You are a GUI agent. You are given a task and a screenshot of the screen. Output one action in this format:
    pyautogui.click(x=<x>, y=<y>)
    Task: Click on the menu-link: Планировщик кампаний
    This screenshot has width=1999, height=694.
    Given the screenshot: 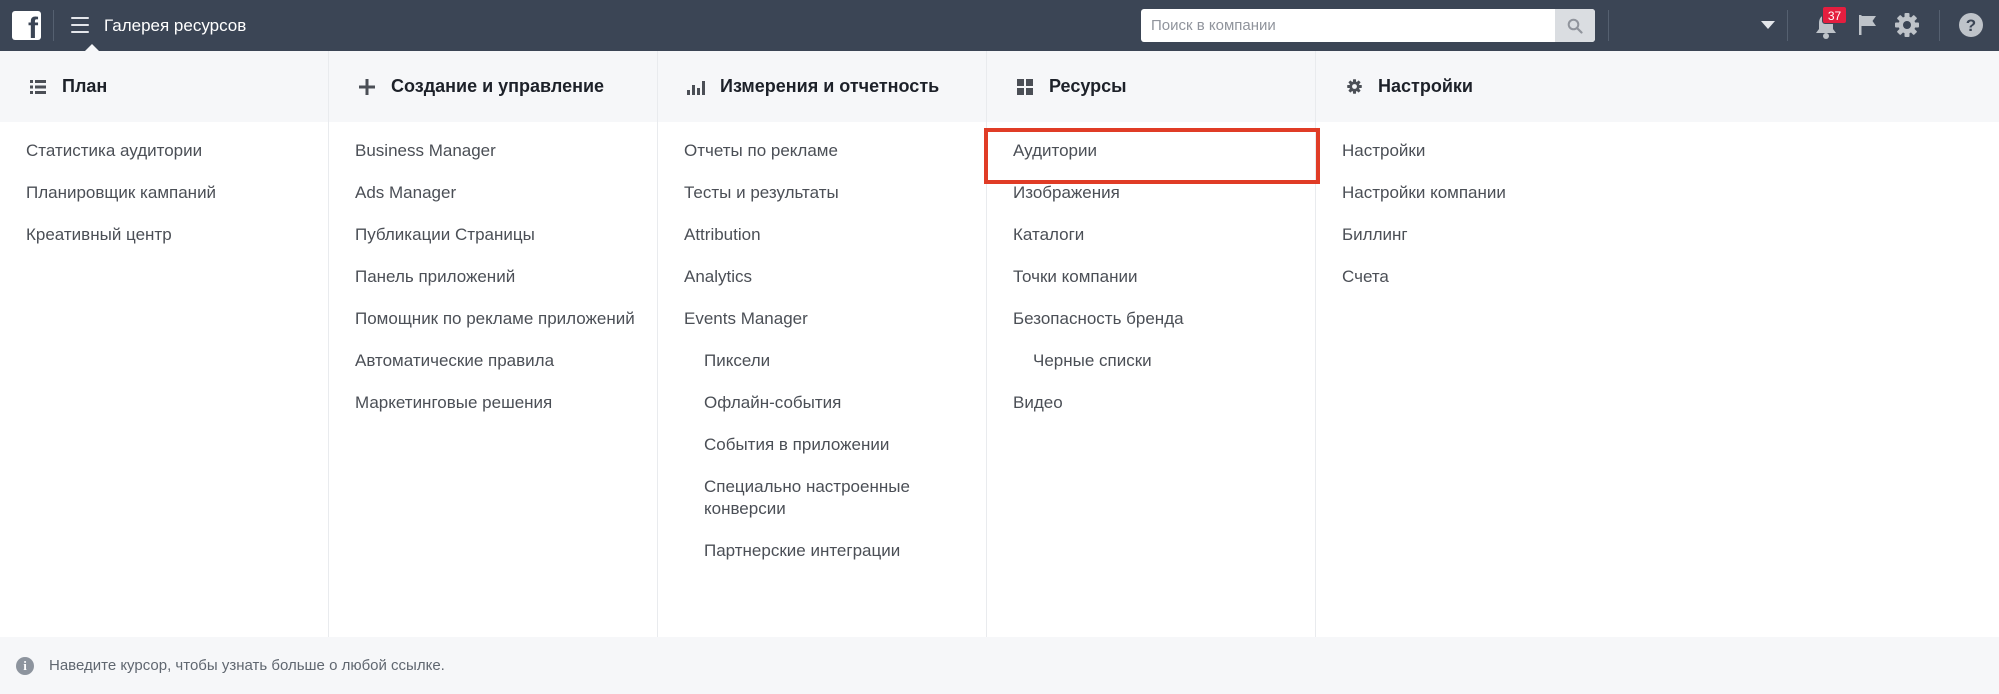 What is the action you would take?
    pyautogui.click(x=167, y=193)
    